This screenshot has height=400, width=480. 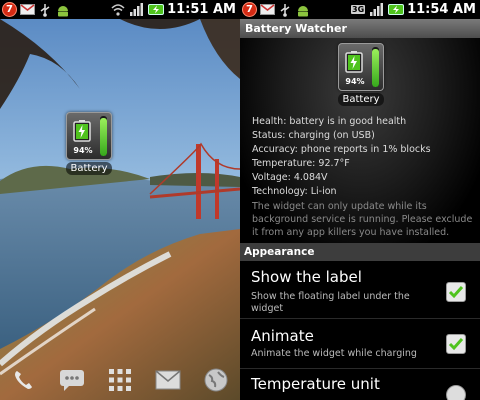 I want to click on home-dock, so click(x=120, y=380).